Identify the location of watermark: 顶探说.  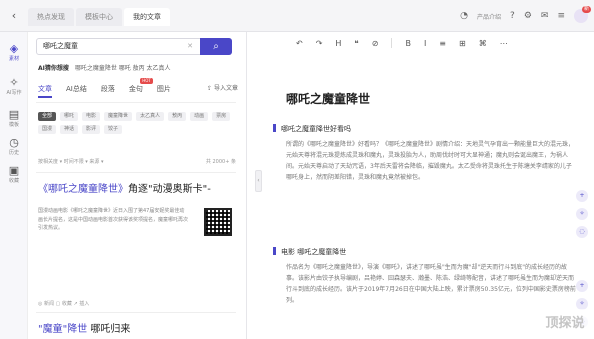
(565, 324).